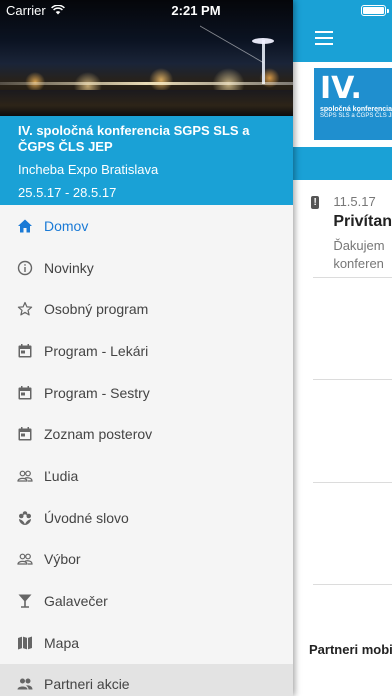  What do you see at coordinates (354, 201) in the screenshot?
I see `news-date: 11.5.17` at bounding box center [354, 201].